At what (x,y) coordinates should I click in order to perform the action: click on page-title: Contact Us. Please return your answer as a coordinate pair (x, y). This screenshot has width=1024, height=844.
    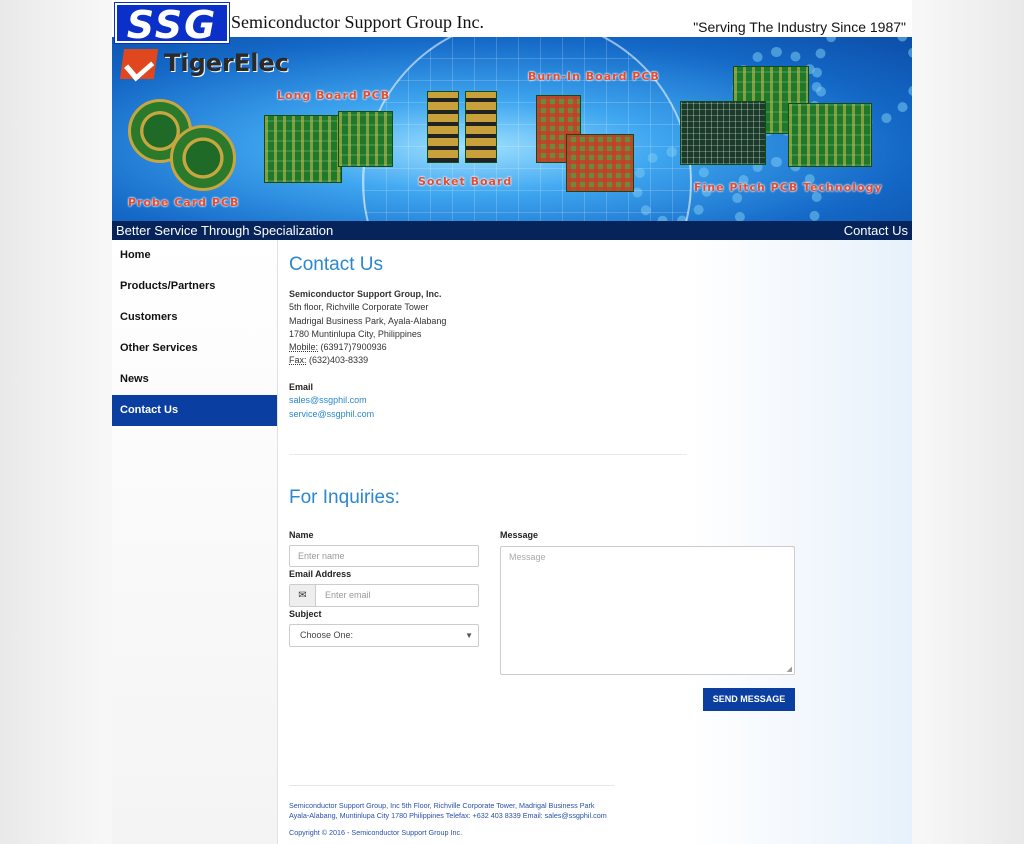
    Looking at the image, I should click on (336, 264).